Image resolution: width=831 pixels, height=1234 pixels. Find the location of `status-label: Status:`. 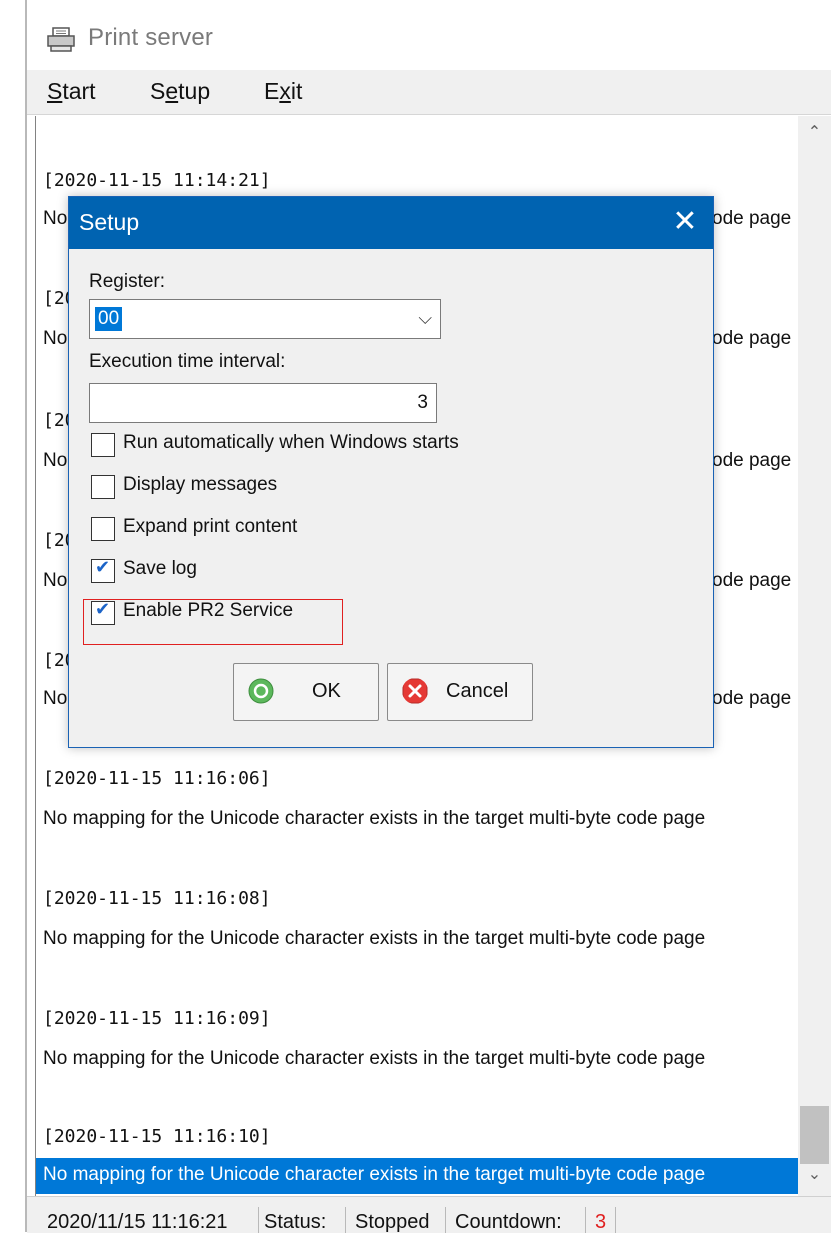

status-label: Status: is located at coordinates (295, 1222).